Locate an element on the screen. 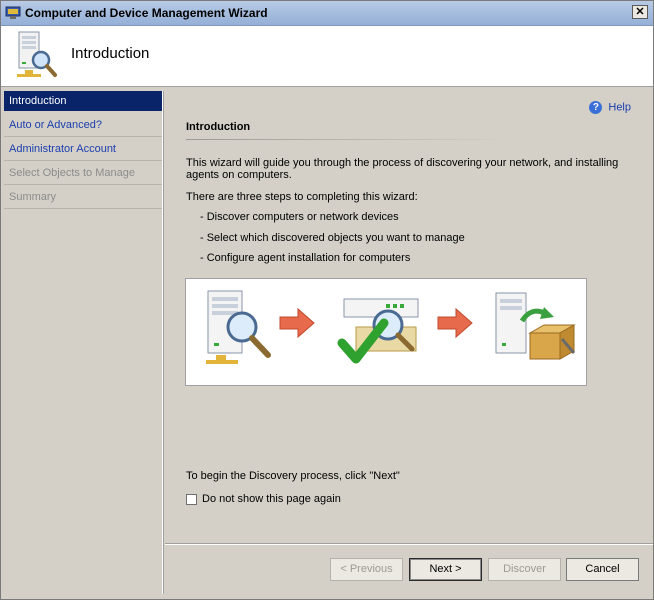 This screenshot has height=600, width=654. nav-item-introduction: Introduction is located at coordinates (83, 101).